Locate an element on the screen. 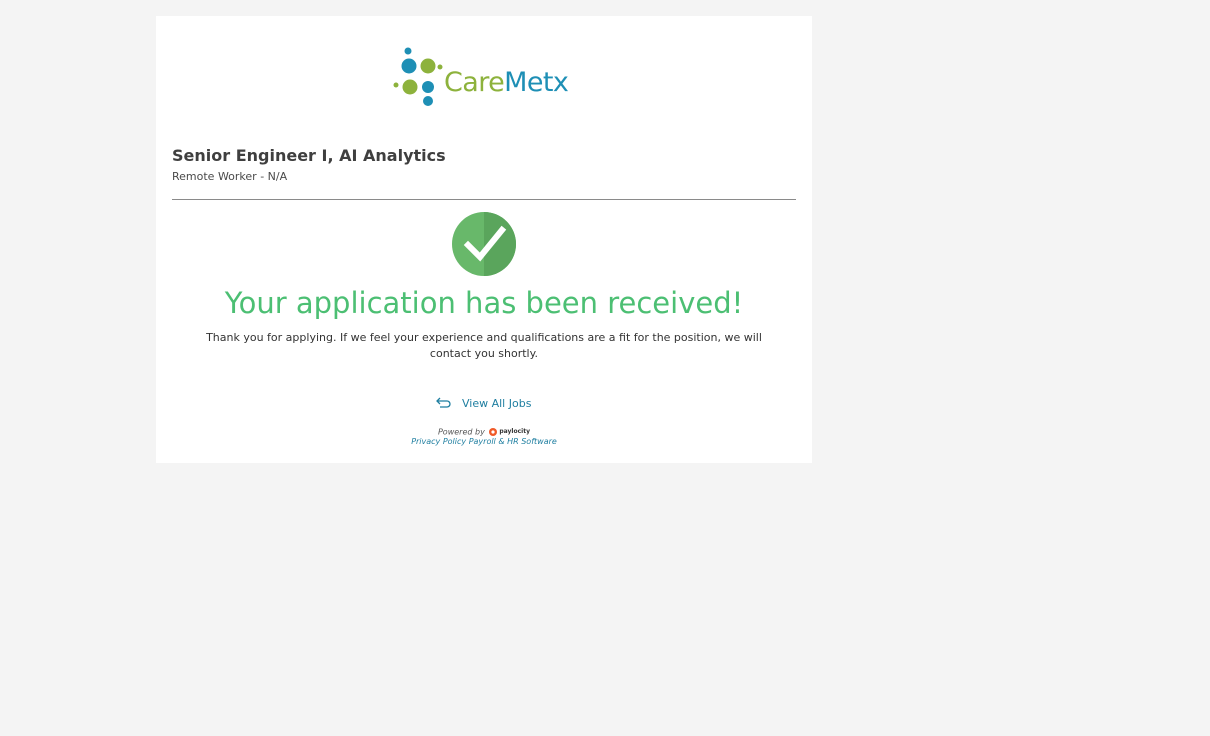 The image size is (1210, 736). job-location: Remote Worker - N/A is located at coordinates (230, 176).